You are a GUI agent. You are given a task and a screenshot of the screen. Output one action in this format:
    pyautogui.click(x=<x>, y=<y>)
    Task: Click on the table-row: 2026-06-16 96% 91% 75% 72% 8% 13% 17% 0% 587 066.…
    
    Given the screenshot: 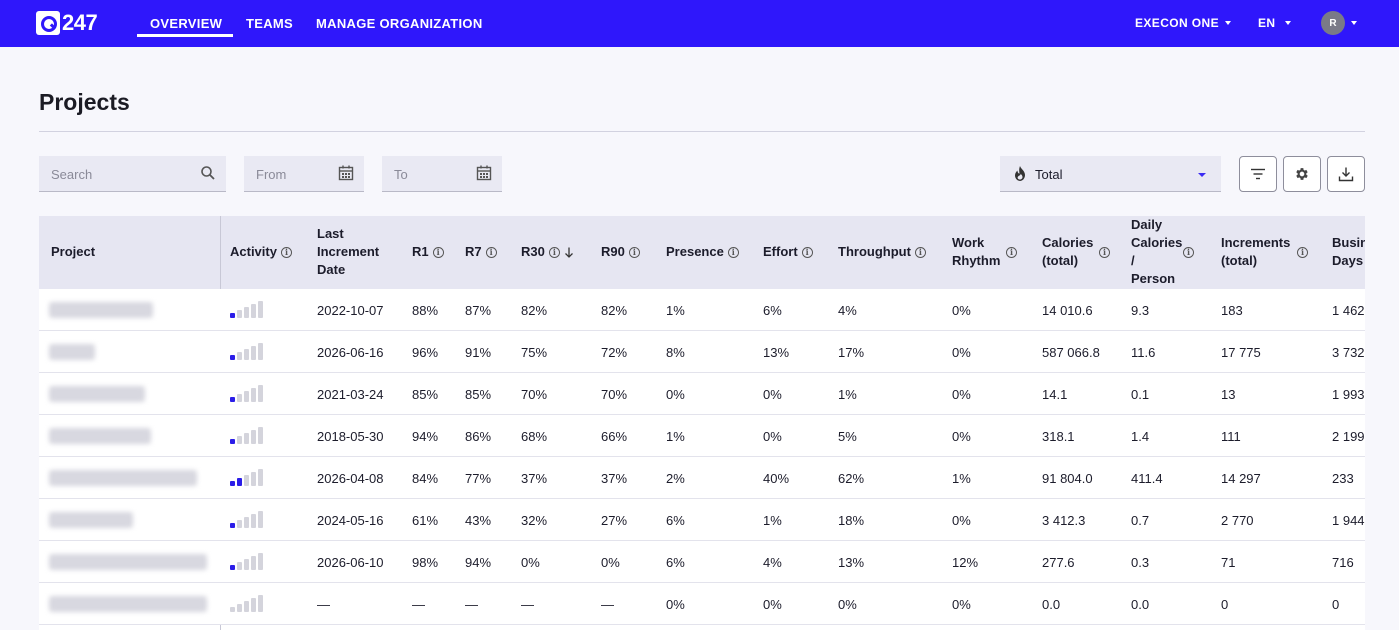 What is the action you would take?
    pyautogui.click(x=702, y=352)
    